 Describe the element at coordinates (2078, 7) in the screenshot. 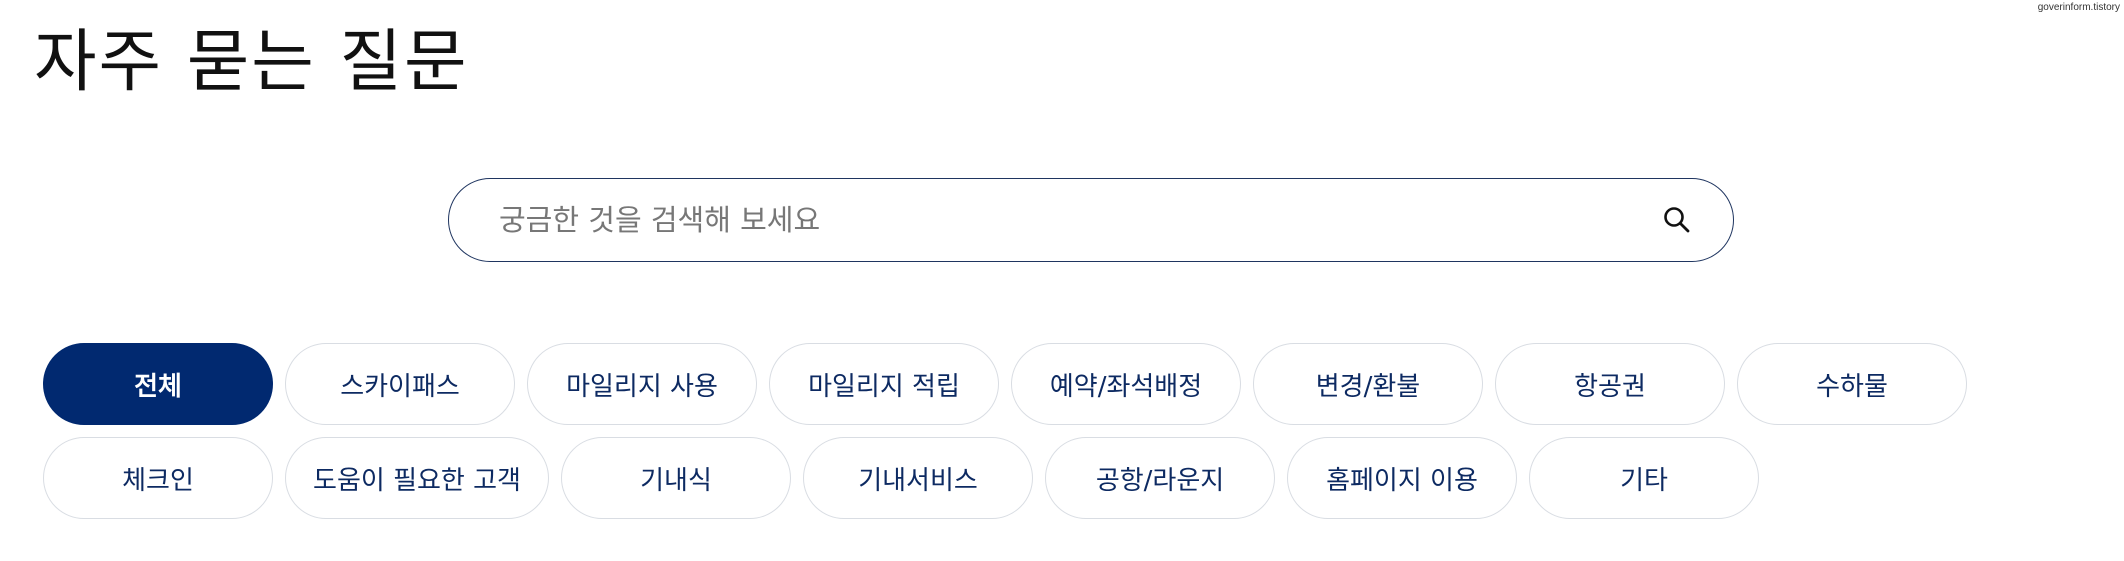

I see `watermark-text: goverinform.tistory` at that location.